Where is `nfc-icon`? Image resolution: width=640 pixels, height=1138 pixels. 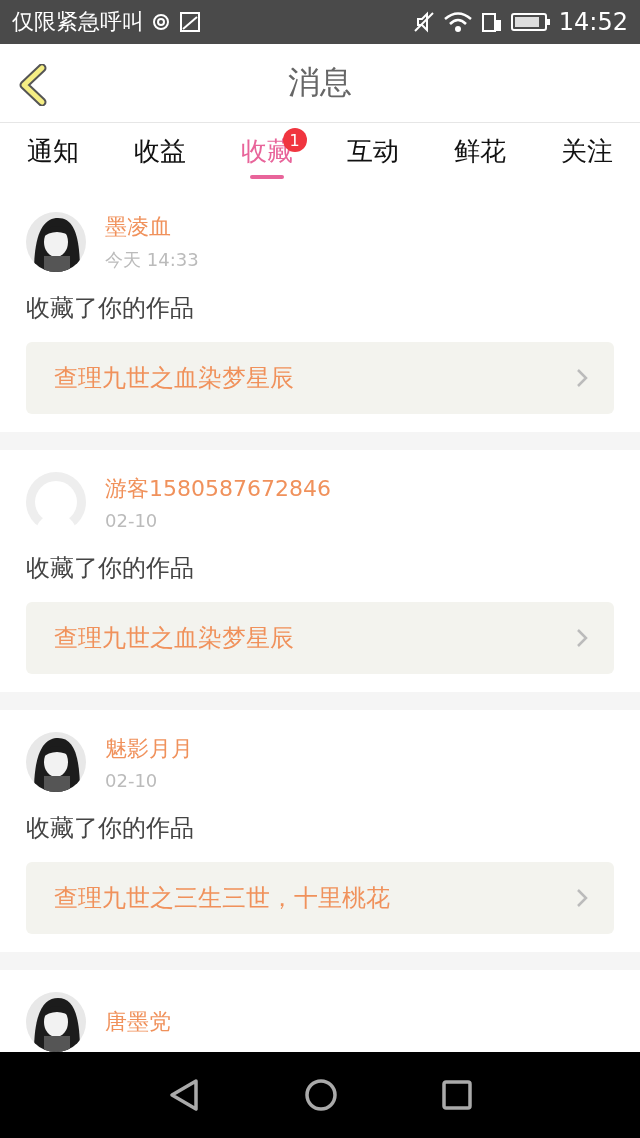 nfc-icon is located at coordinates (162, 22).